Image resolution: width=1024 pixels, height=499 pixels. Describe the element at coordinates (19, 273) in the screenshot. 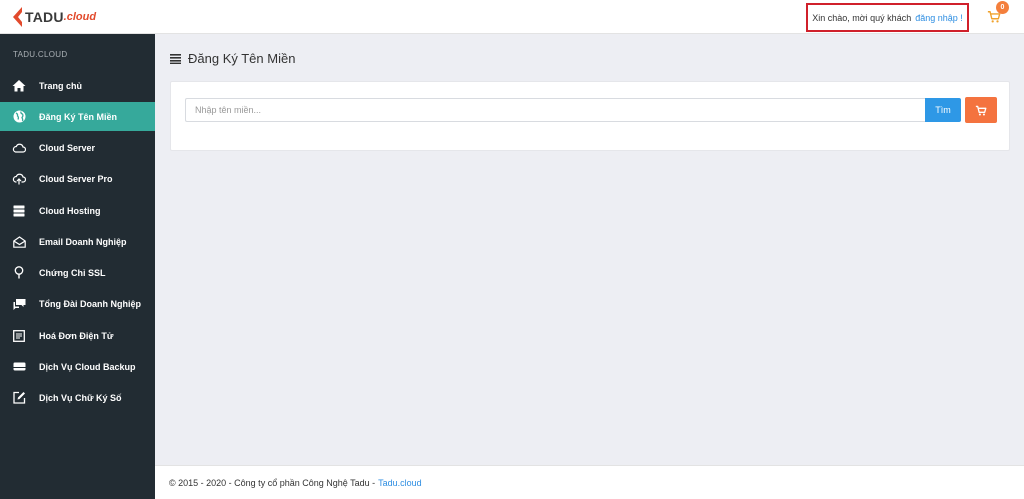

I see `bulb-icon` at that location.